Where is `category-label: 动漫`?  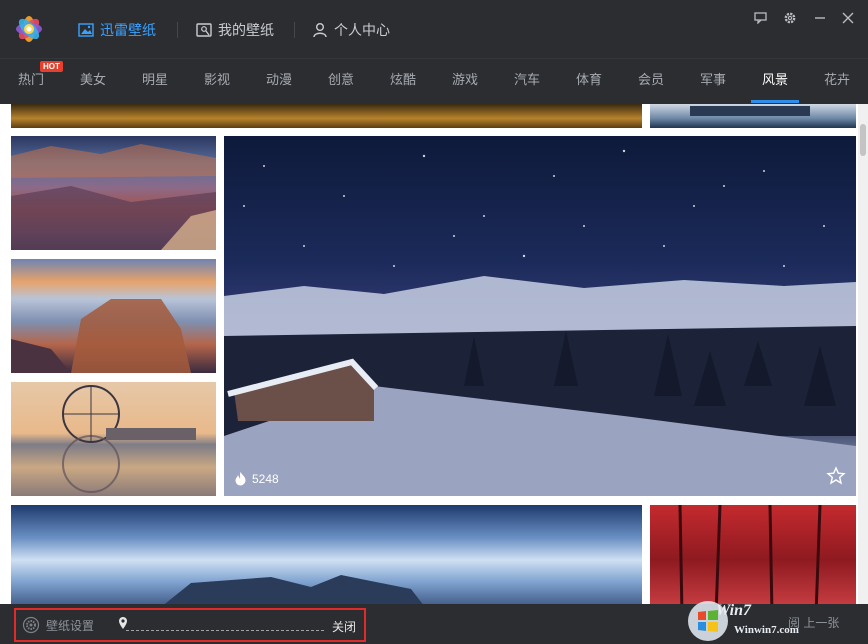 category-label: 动漫 is located at coordinates (278, 79).